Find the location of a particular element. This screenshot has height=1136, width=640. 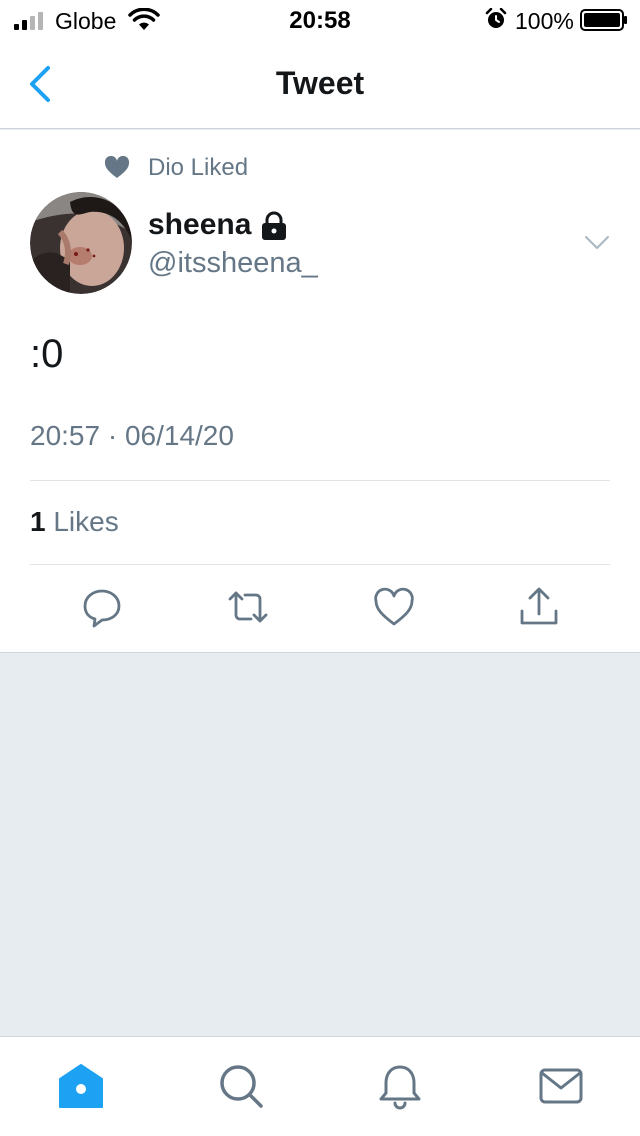

alarm-icon is located at coordinates (496, 18).